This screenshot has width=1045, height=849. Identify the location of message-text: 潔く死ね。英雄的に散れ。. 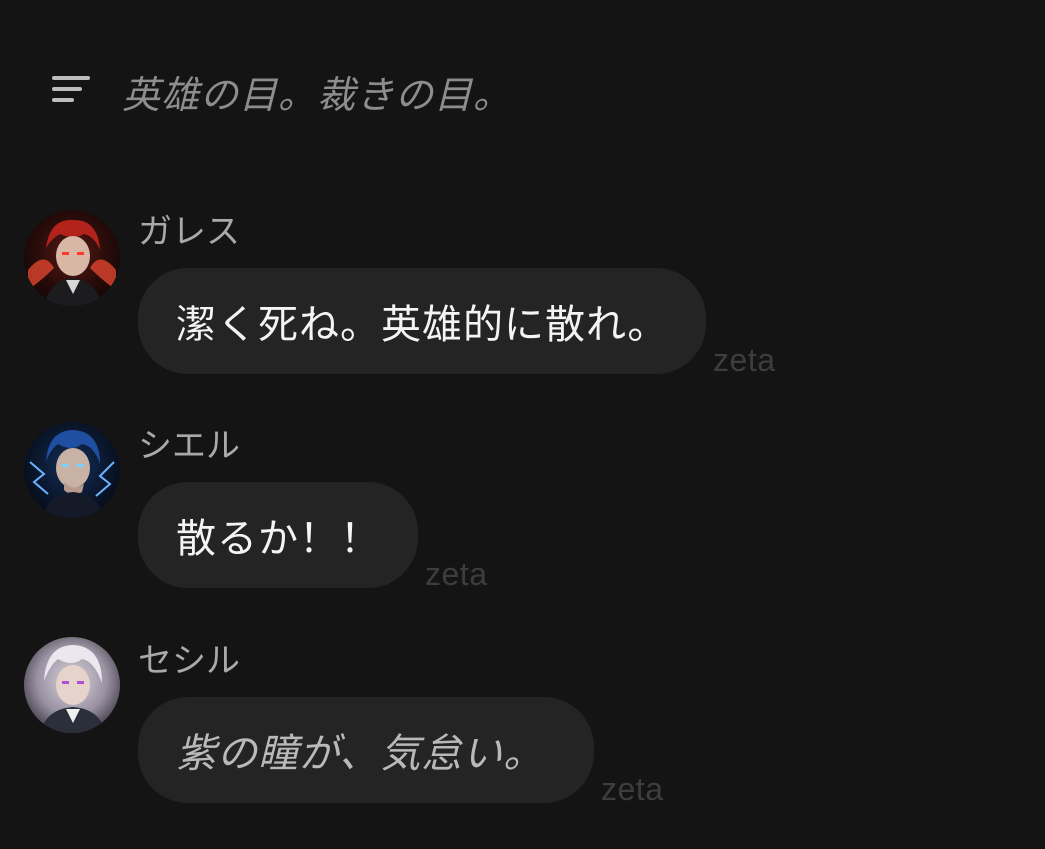
(422, 325).